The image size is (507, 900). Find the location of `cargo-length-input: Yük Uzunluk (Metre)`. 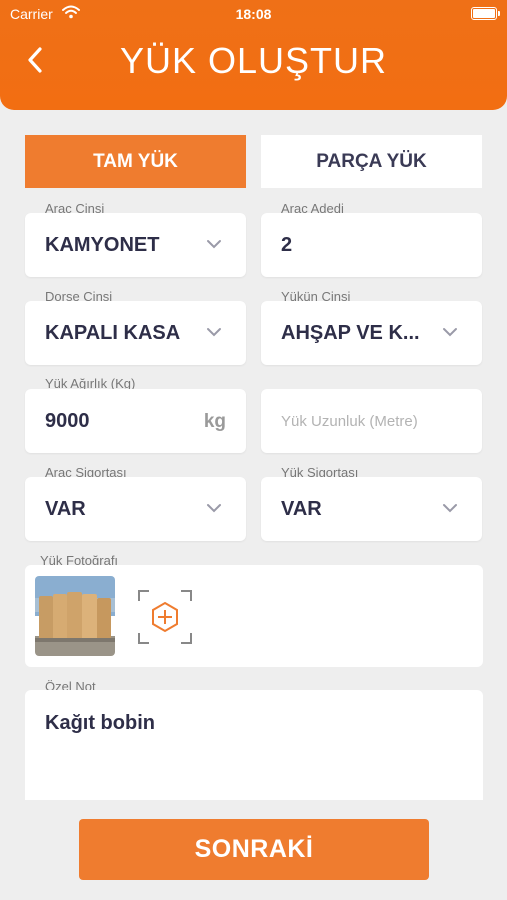

cargo-length-input: Yük Uzunluk (Metre) is located at coordinates (371, 421).